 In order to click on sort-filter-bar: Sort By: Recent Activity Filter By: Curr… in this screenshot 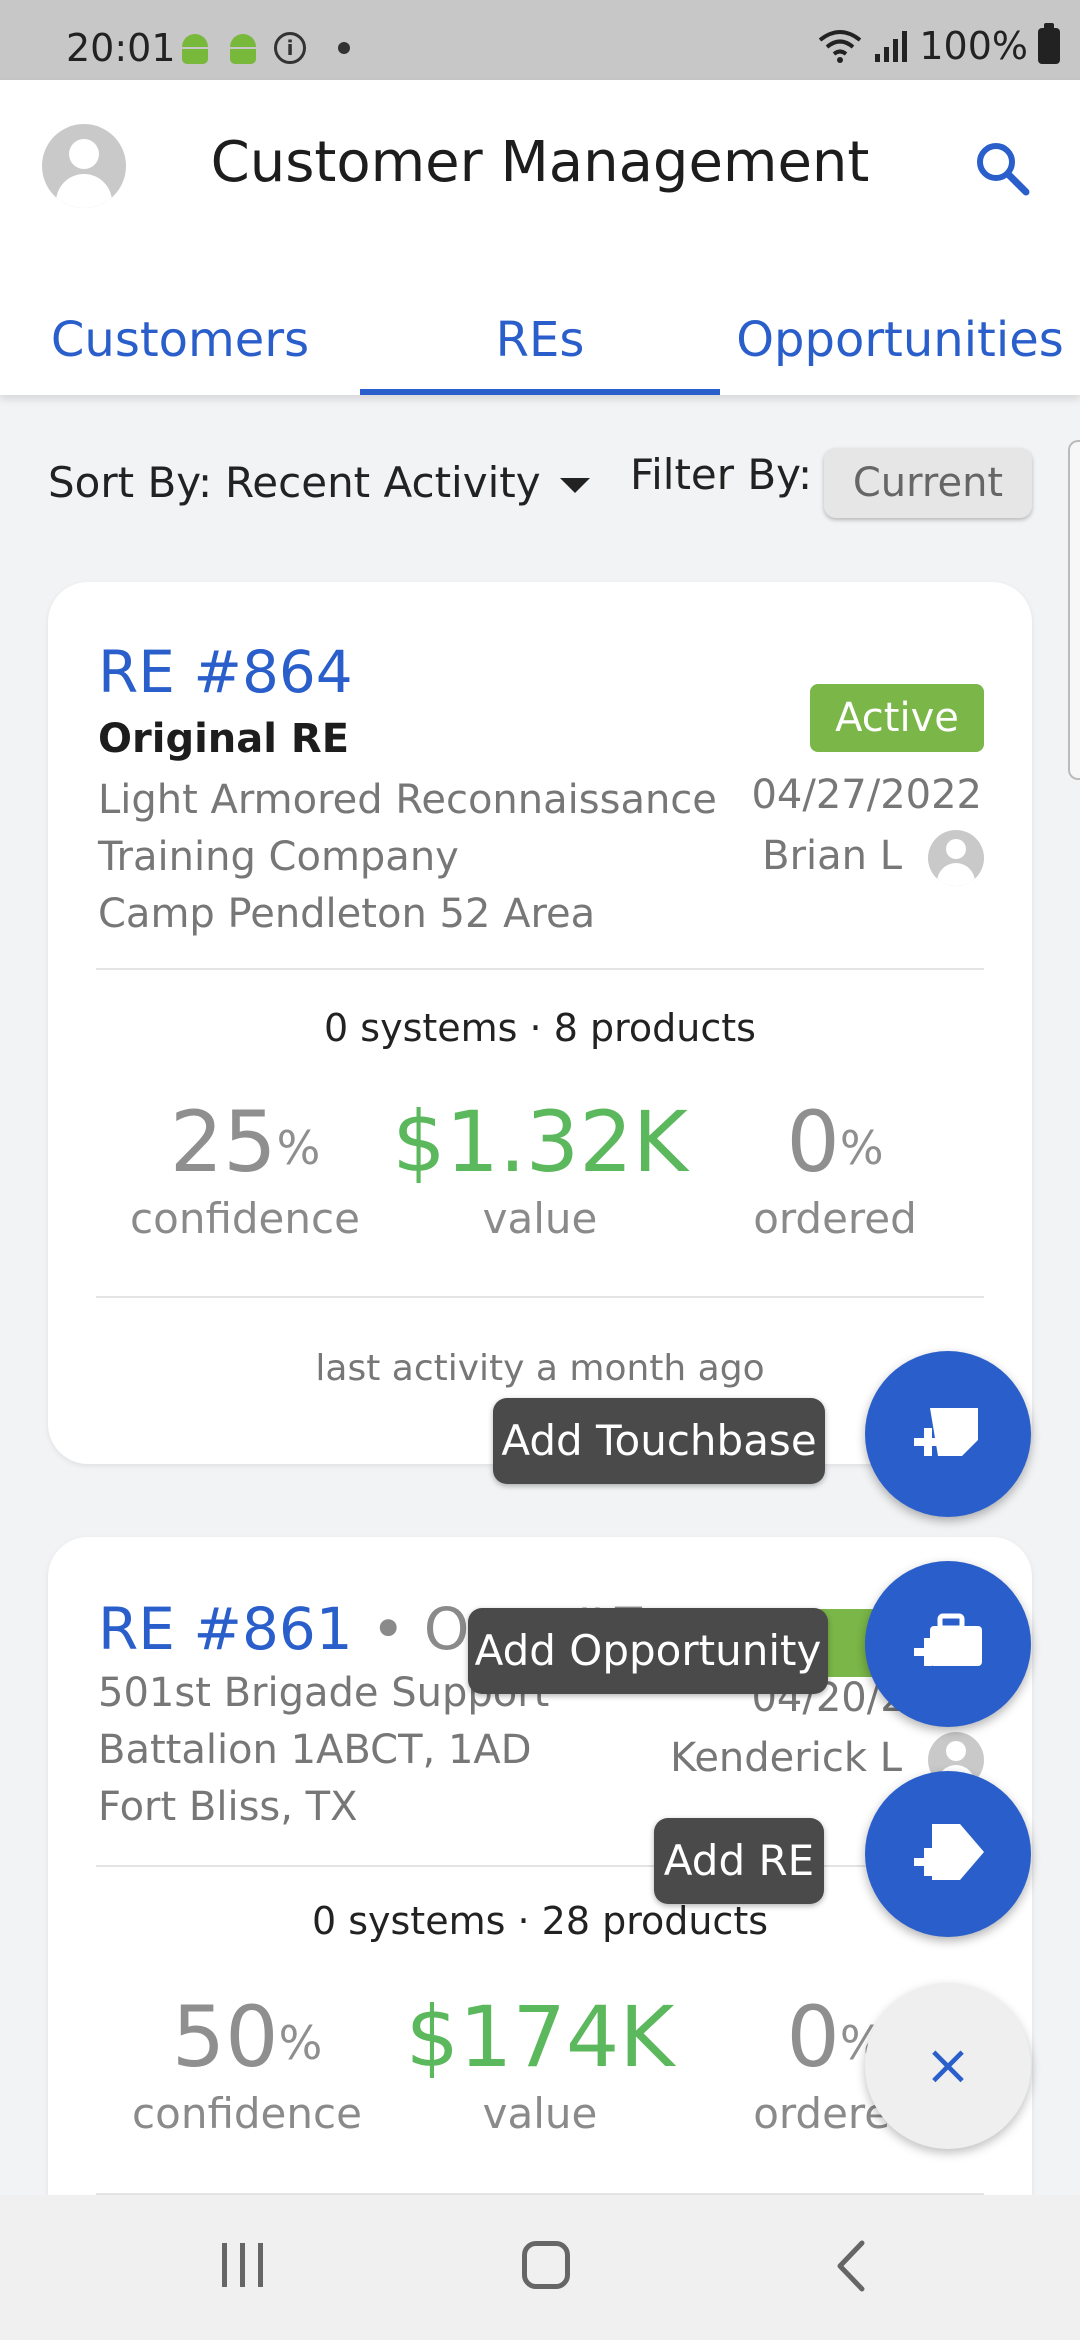, I will do `click(540, 480)`.